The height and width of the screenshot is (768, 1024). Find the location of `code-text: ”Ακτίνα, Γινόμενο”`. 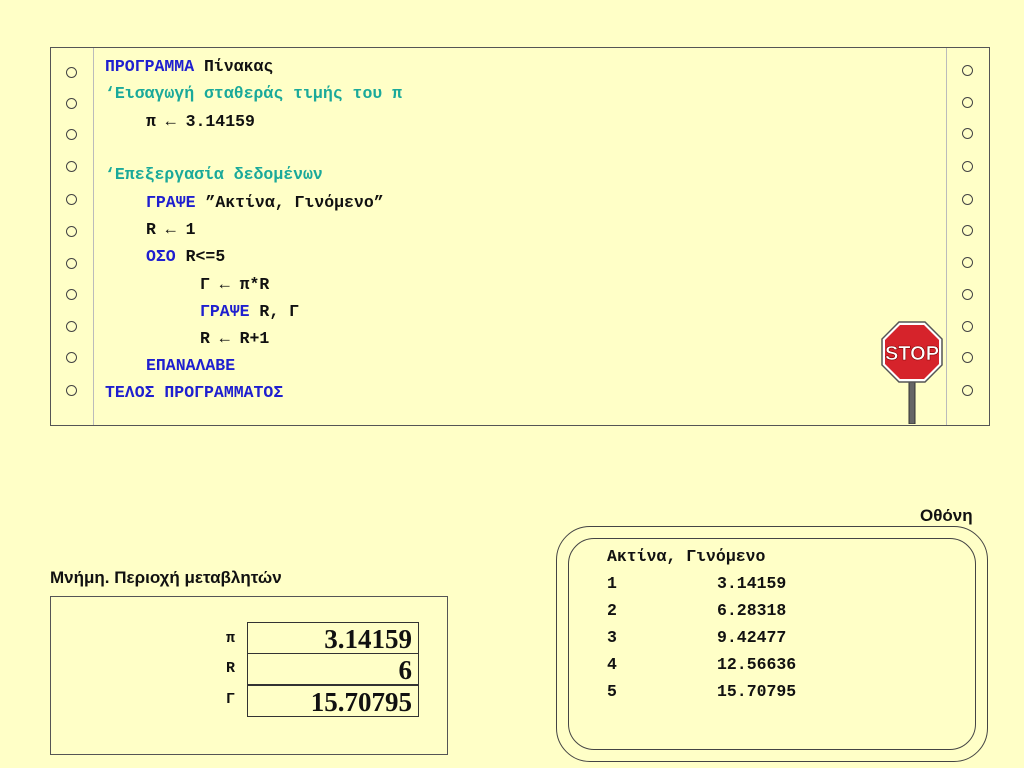

code-text: ”Ακτίνα, Γινόμενο” is located at coordinates (289, 202).